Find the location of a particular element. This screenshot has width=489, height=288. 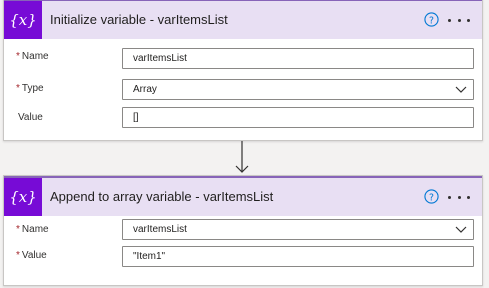

value-input-value: [] is located at coordinates (136, 117).